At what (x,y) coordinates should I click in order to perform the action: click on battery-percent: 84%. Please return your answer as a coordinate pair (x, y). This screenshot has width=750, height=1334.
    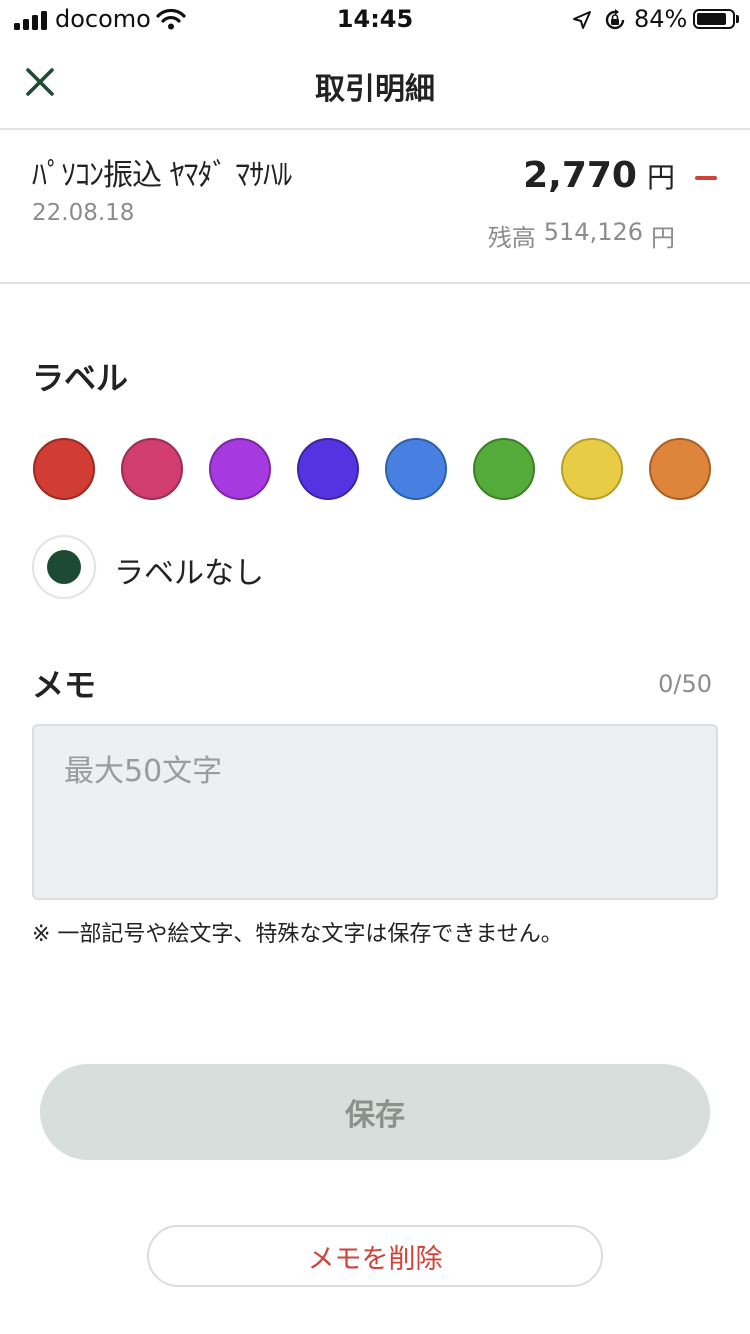
    Looking at the image, I should click on (661, 19).